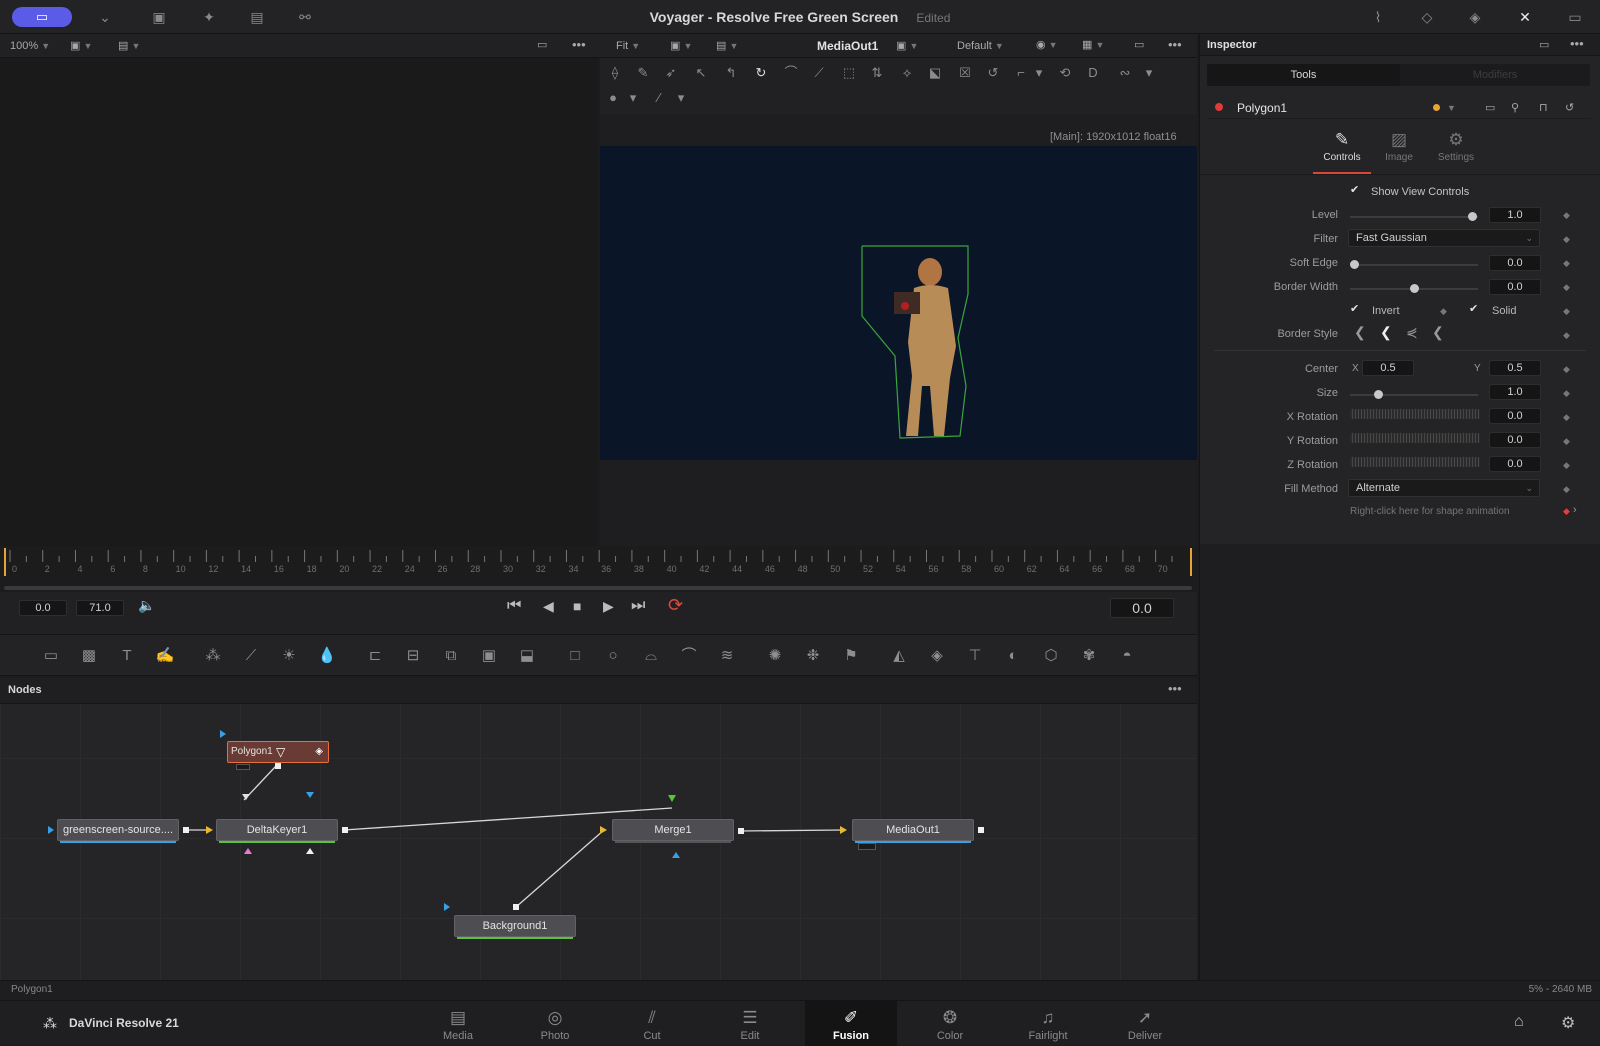 Image resolution: width=1600 pixels, height=1046 pixels. What do you see at coordinates (937, 656) in the screenshot?
I see `text3d-icon: ◈` at bounding box center [937, 656].